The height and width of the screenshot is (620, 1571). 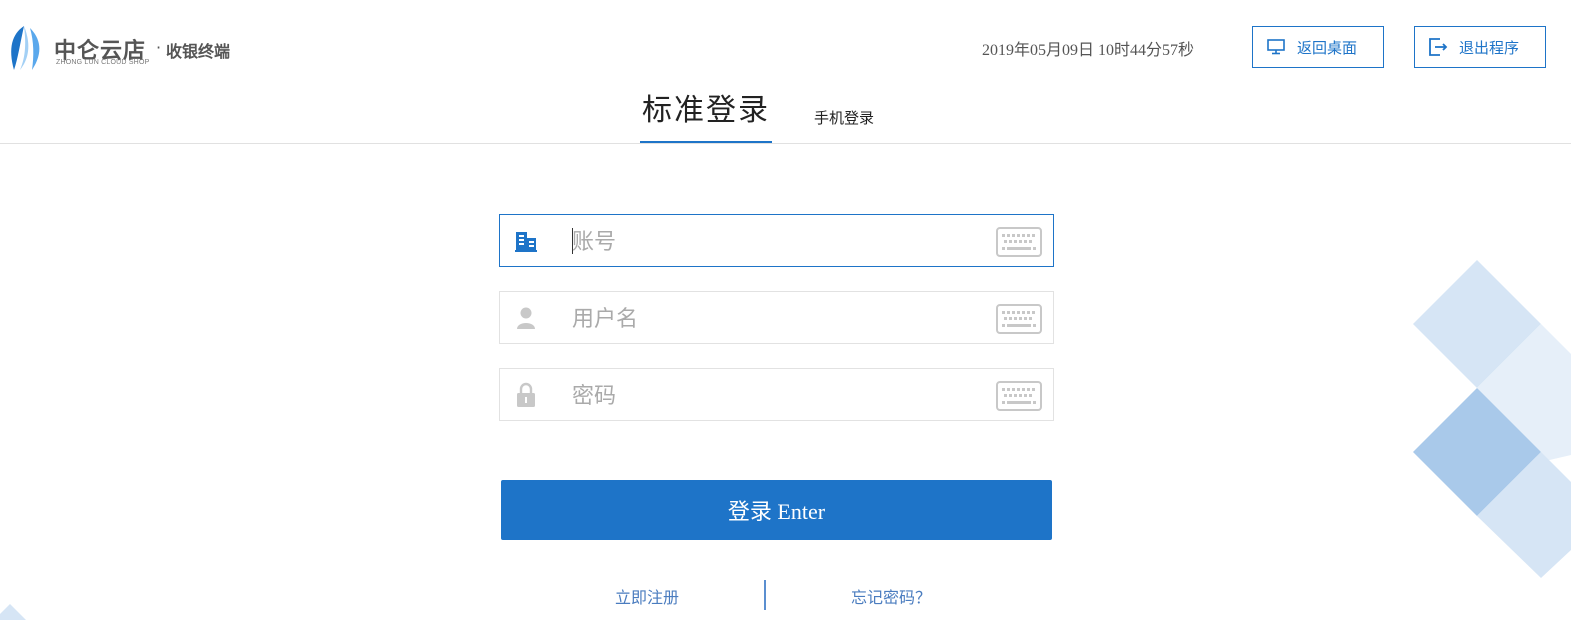 What do you see at coordinates (844, 117) in the screenshot?
I see `tab-mobile-login: 手机登录` at bounding box center [844, 117].